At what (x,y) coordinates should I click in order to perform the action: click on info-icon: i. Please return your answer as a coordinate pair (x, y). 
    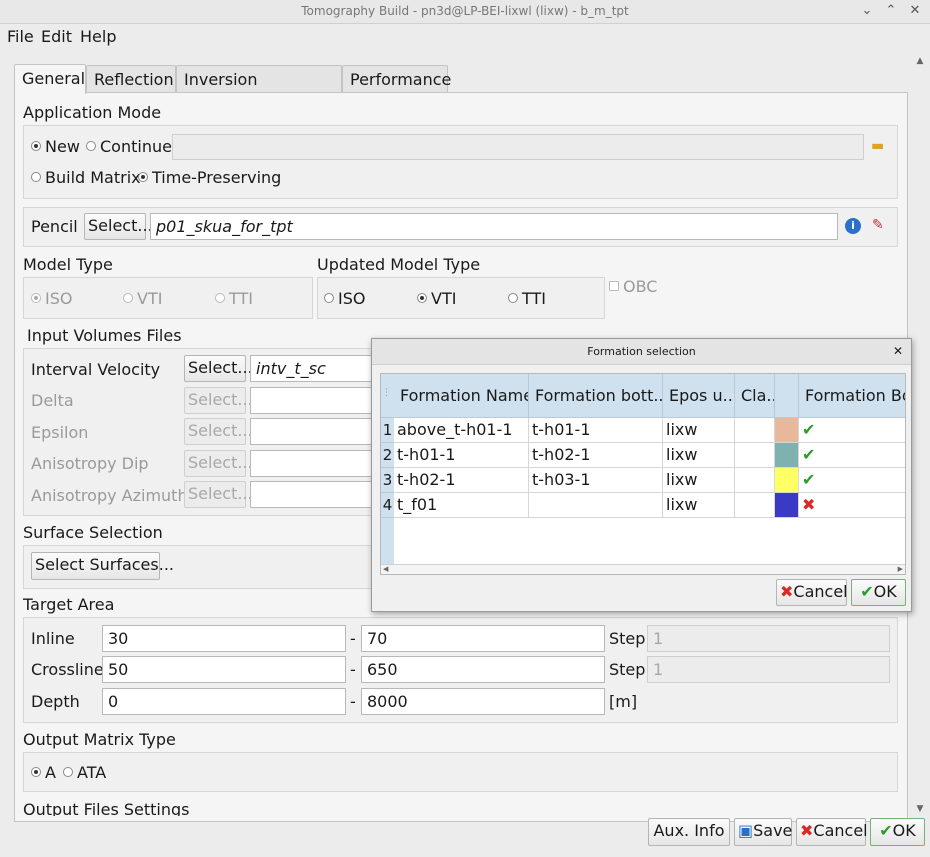
    Looking at the image, I should click on (853, 226).